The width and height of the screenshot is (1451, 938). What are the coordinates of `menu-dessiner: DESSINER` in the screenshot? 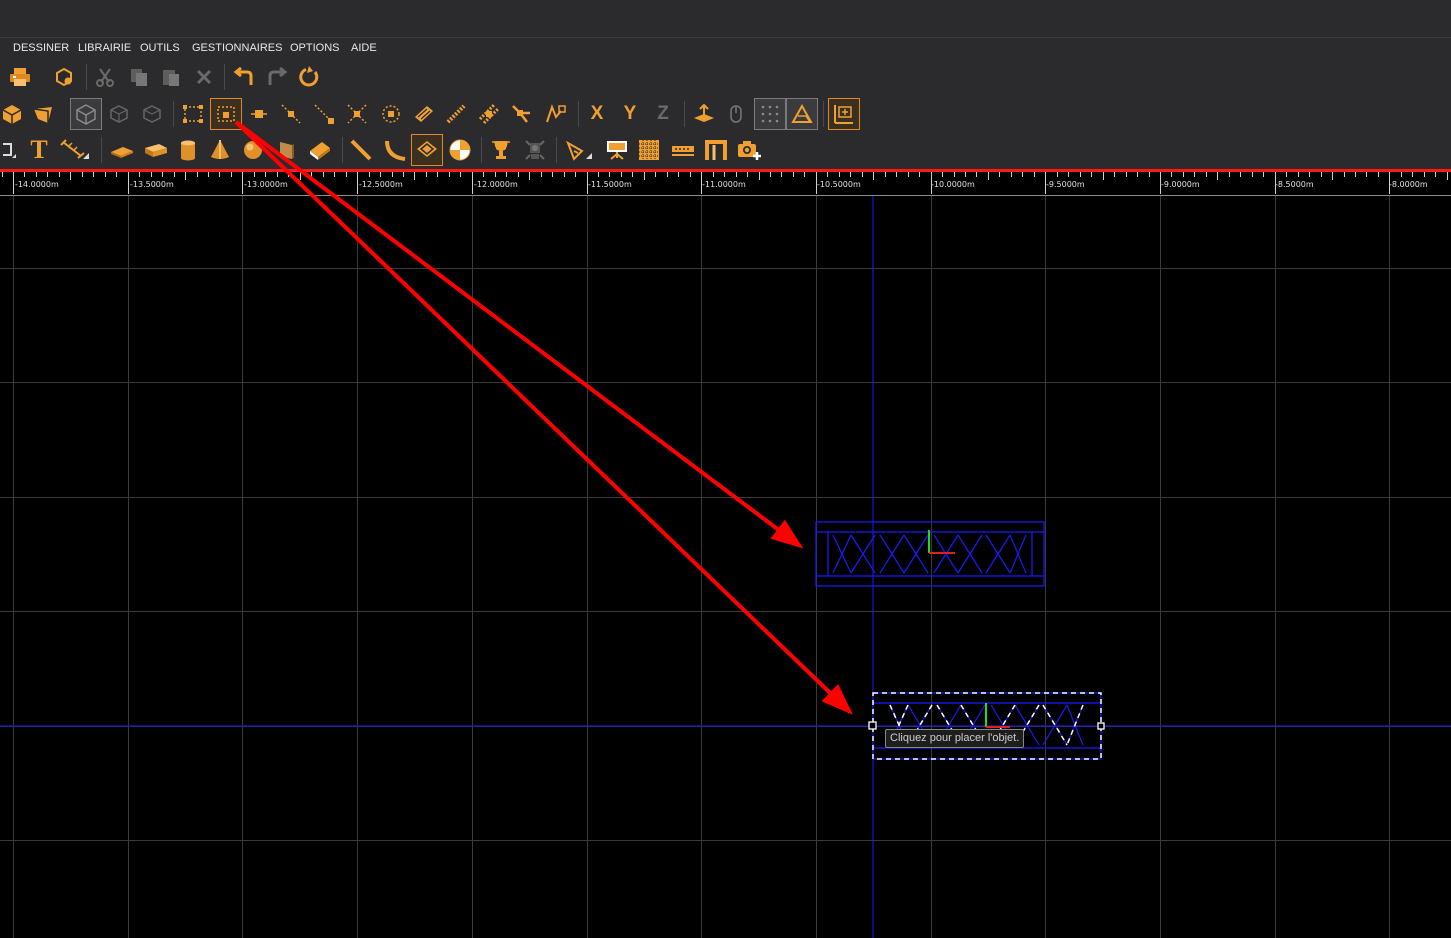 It's located at (41, 48).